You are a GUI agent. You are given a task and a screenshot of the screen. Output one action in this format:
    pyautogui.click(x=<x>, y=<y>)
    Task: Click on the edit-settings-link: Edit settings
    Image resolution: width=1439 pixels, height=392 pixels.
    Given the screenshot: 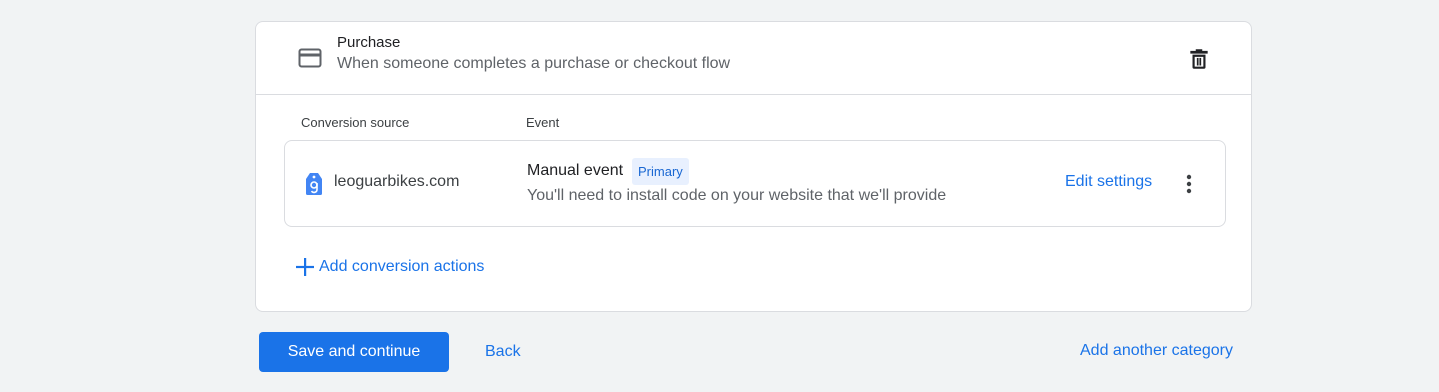 What is the action you would take?
    pyautogui.click(x=1108, y=182)
    